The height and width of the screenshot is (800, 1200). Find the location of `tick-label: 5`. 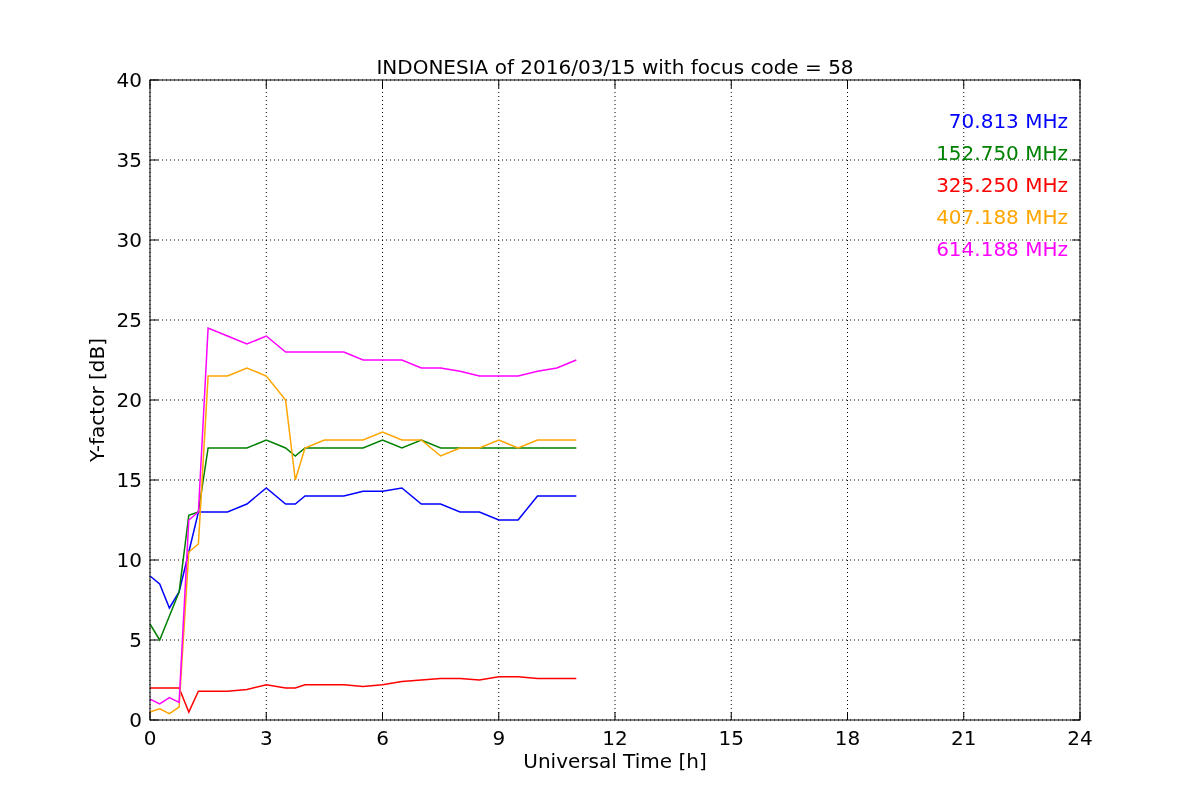

tick-label: 5 is located at coordinates (135, 640).